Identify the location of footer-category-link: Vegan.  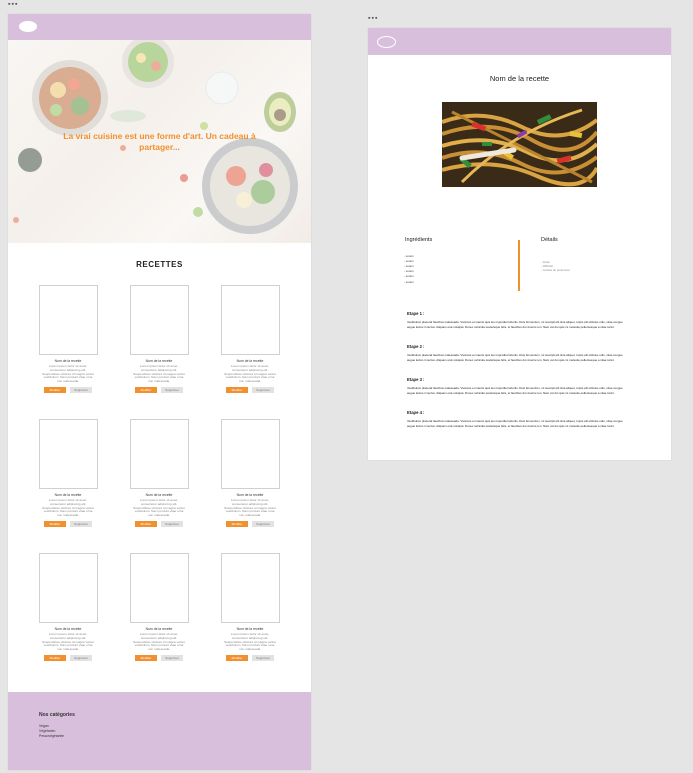
(44, 726).